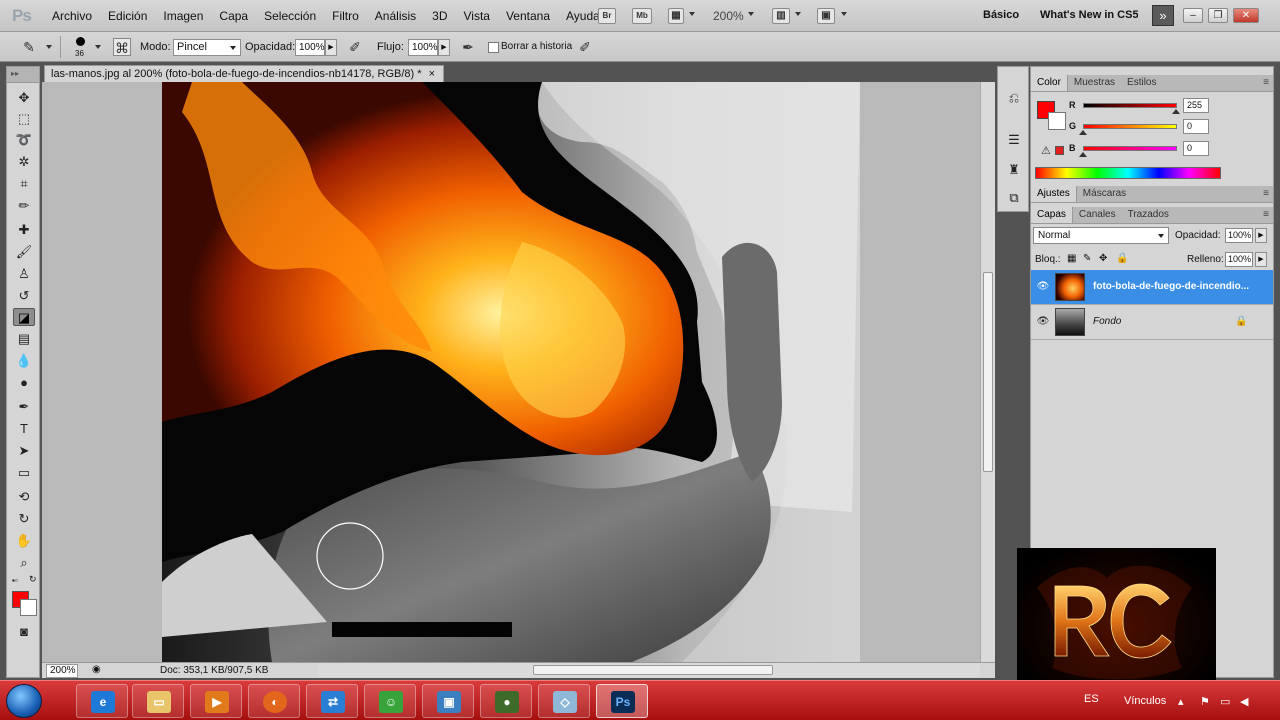  I want to click on eye-icon: 👁, so click(1043, 287).